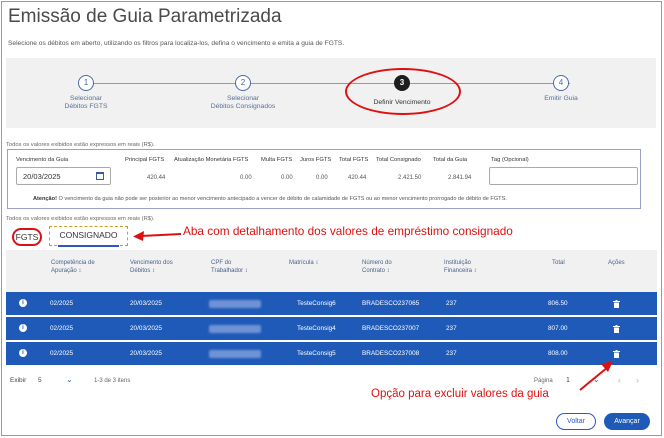 The height and width of the screenshot is (438, 664). I want to click on col-matricula: Matrícula ↕, so click(303, 263).